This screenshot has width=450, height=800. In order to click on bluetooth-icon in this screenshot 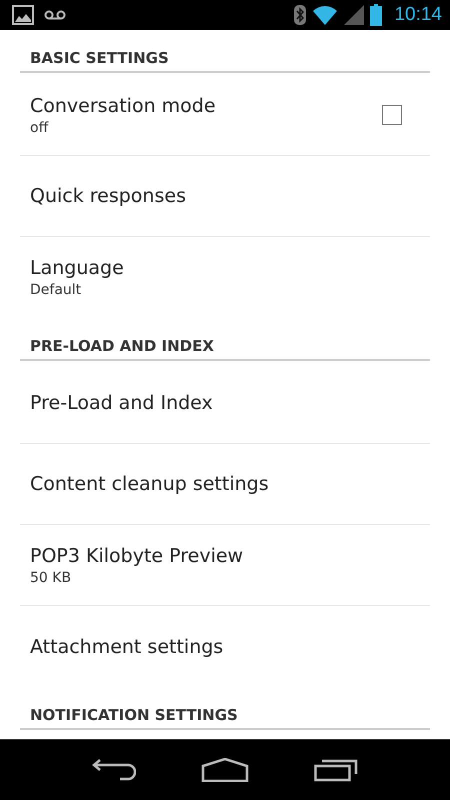, I will do `click(300, 15)`.